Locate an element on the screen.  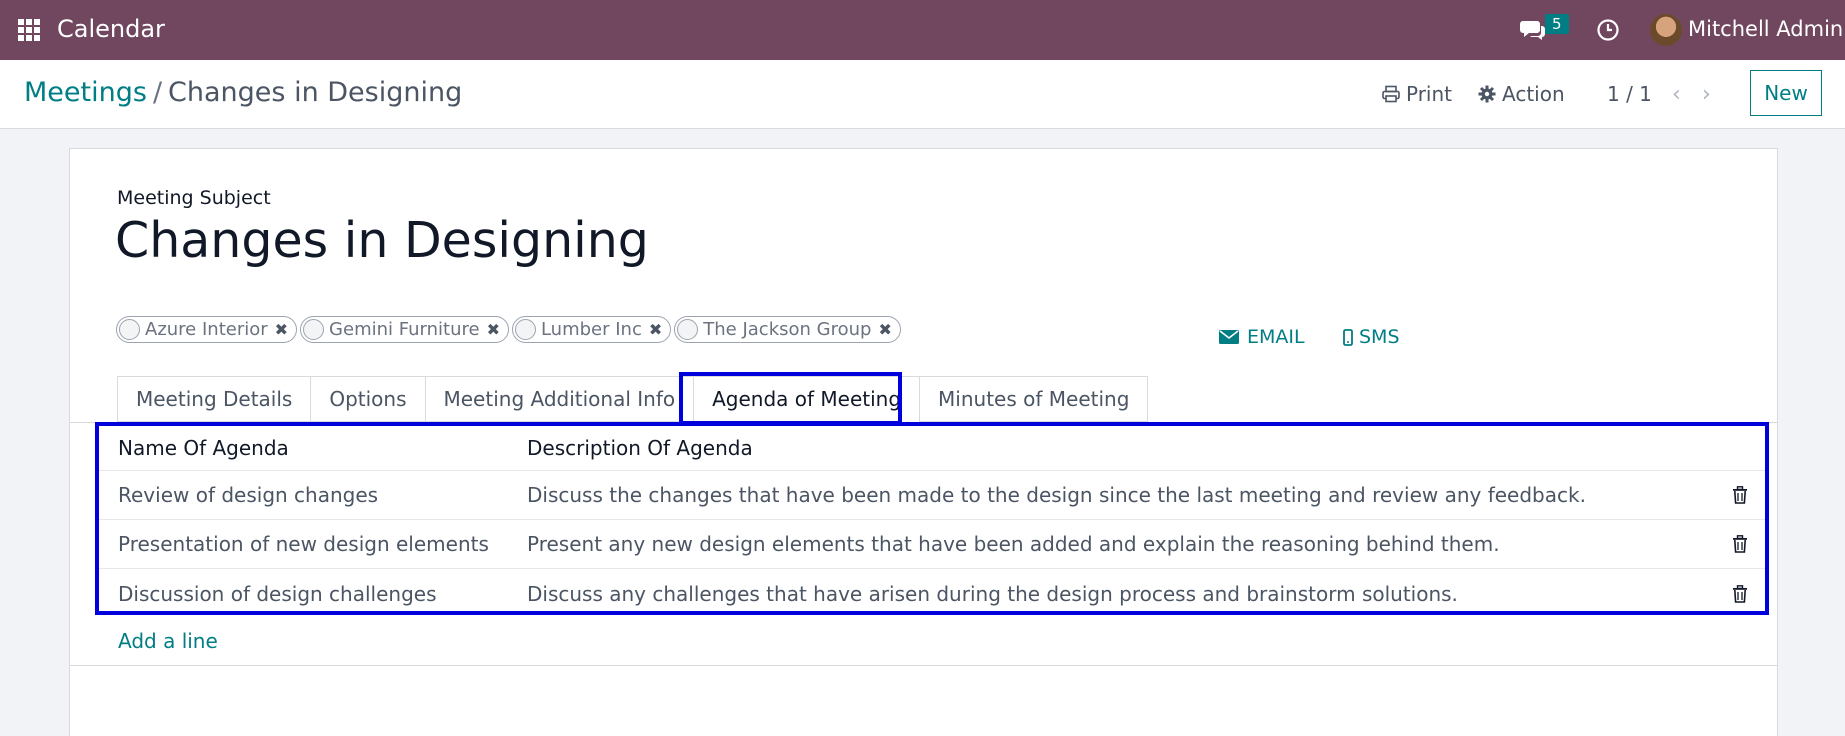
printer-icon is located at coordinates (1391, 94).